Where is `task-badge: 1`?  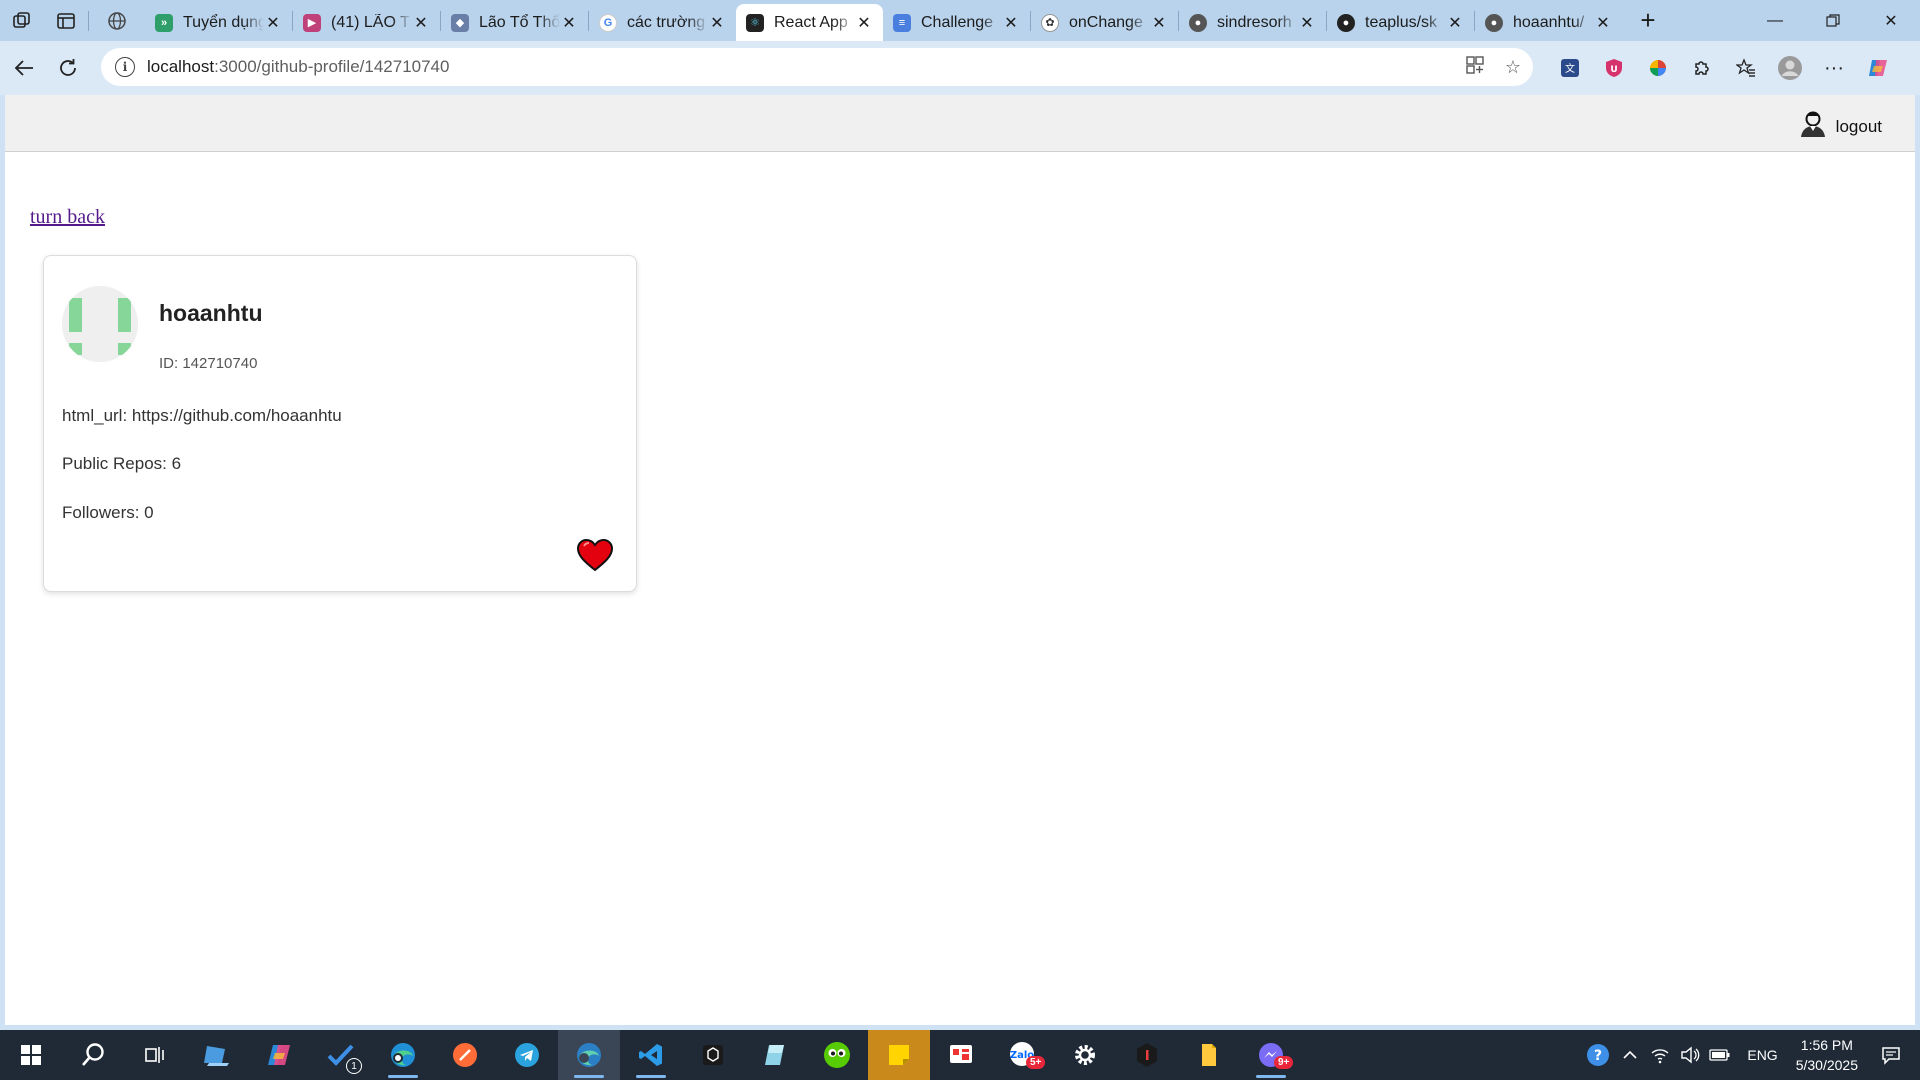
task-badge: 1 is located at coordinates (354, 1066).